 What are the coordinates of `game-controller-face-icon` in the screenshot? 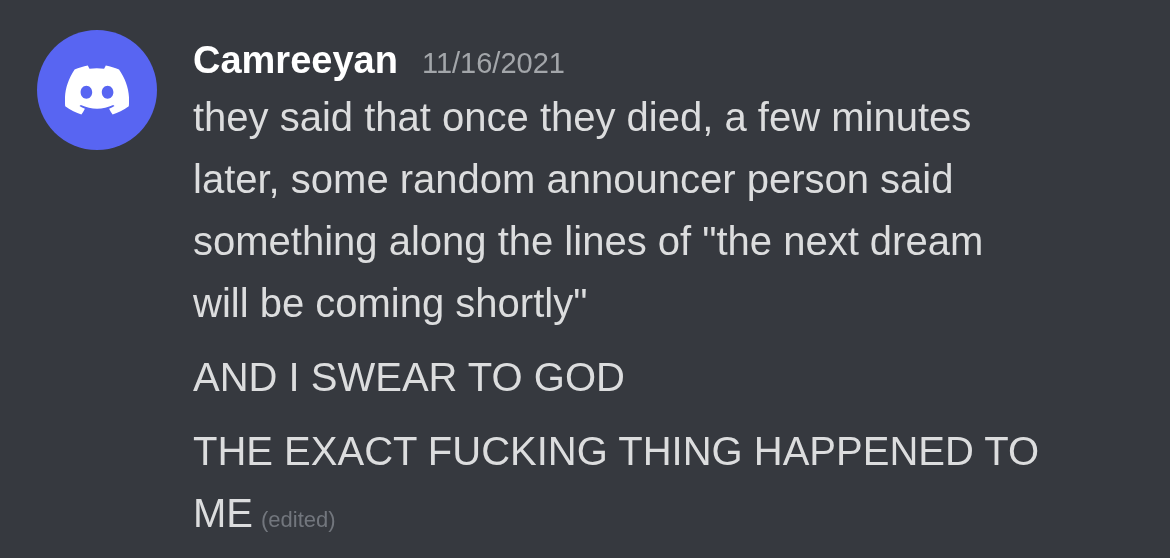 It's located at (97, 90).